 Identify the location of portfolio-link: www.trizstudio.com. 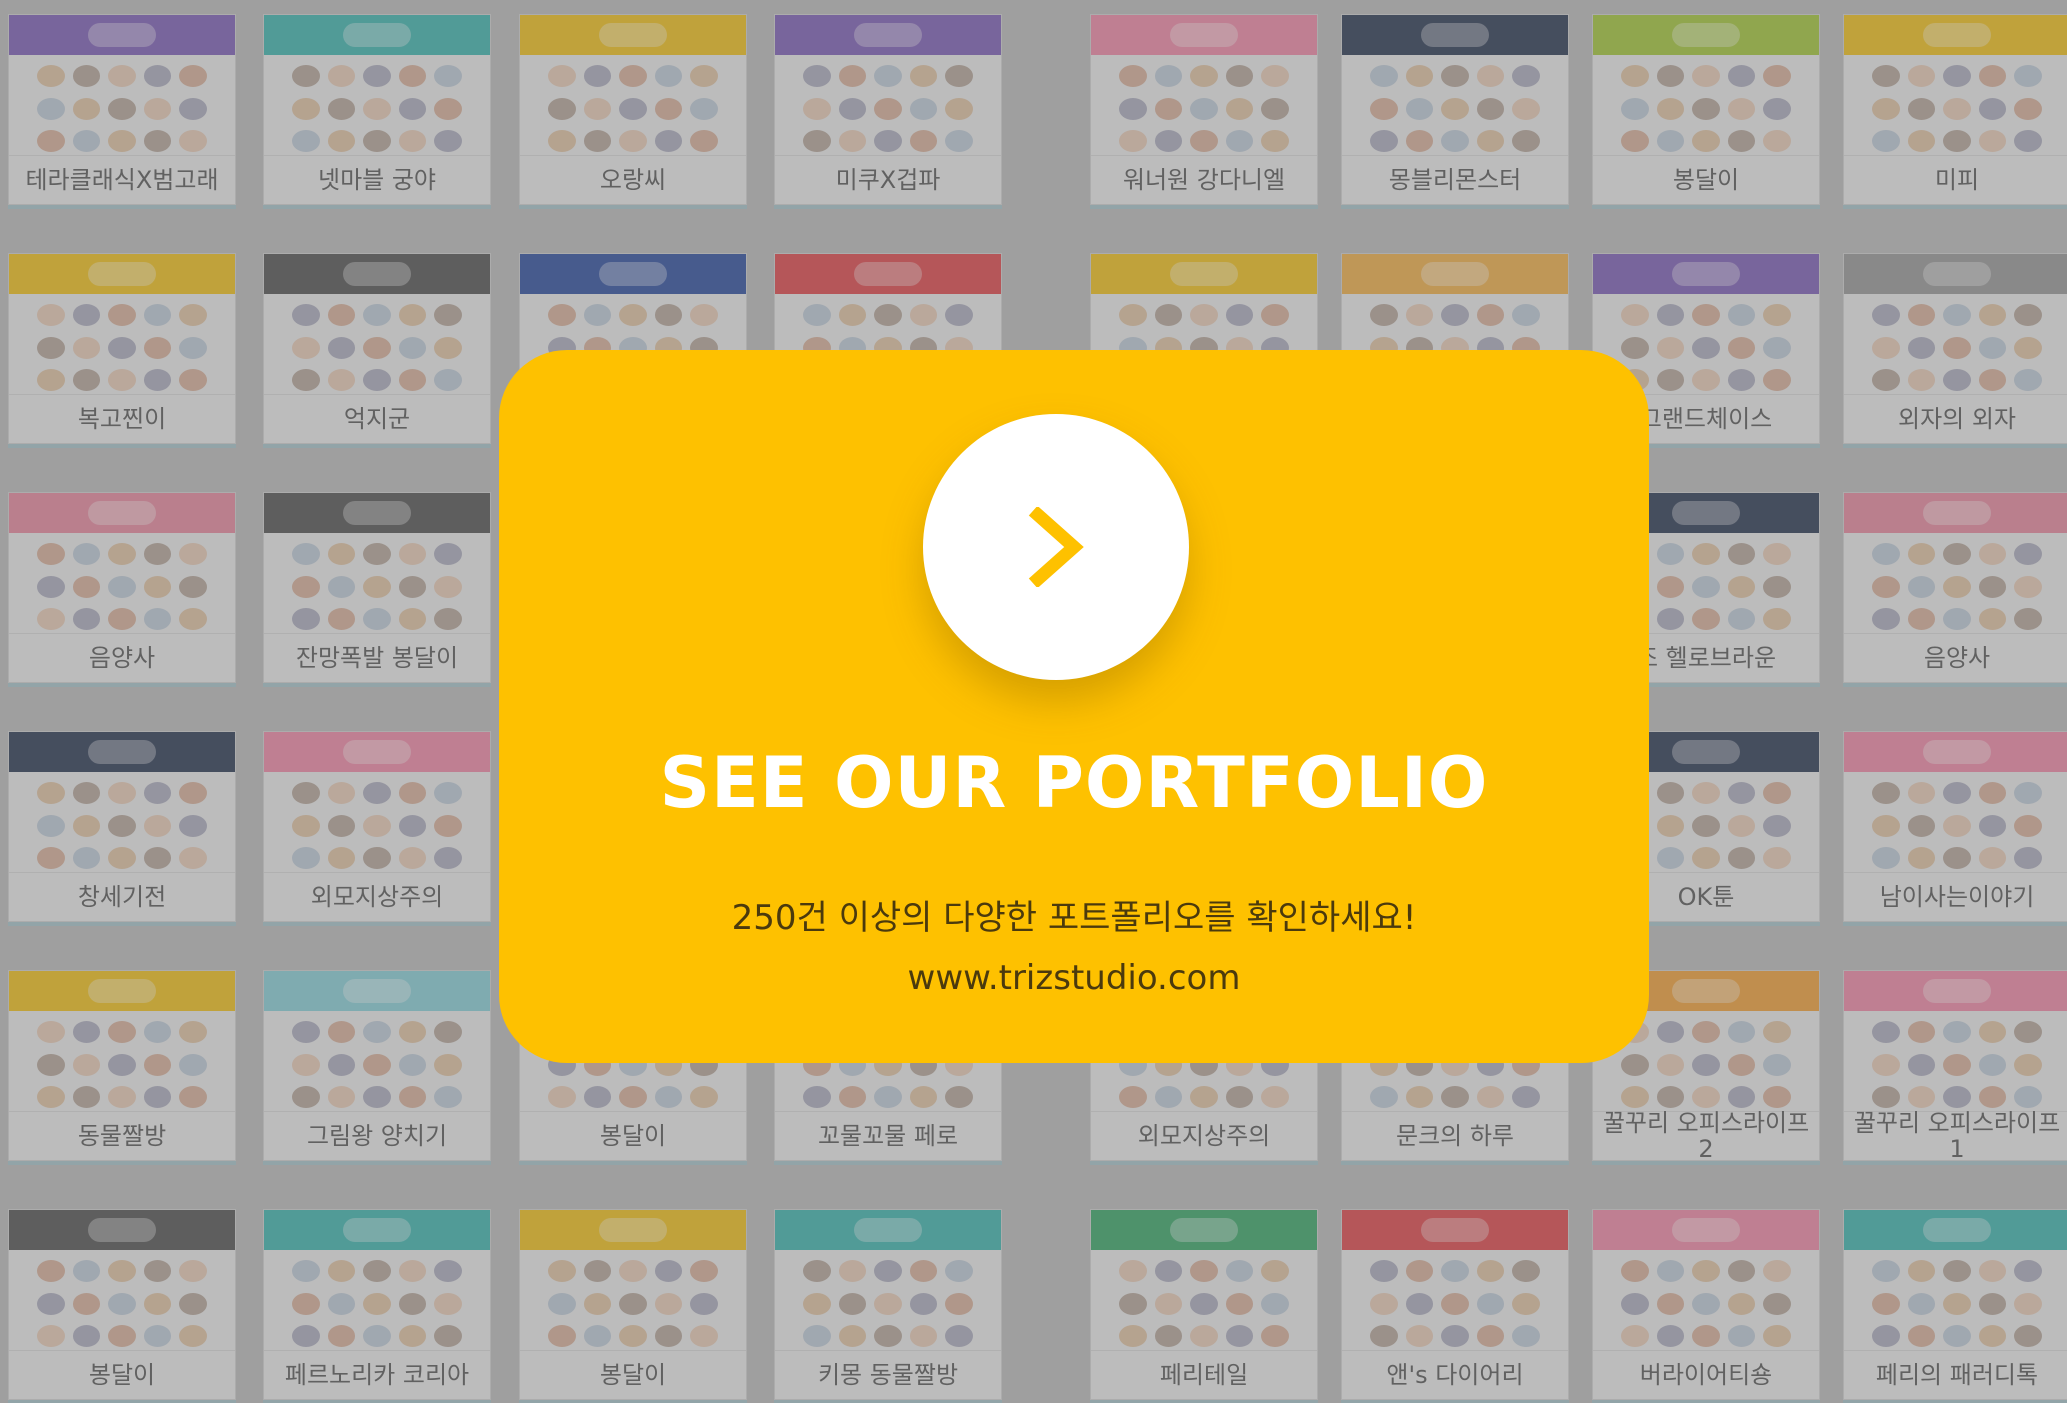
(1074, 978).